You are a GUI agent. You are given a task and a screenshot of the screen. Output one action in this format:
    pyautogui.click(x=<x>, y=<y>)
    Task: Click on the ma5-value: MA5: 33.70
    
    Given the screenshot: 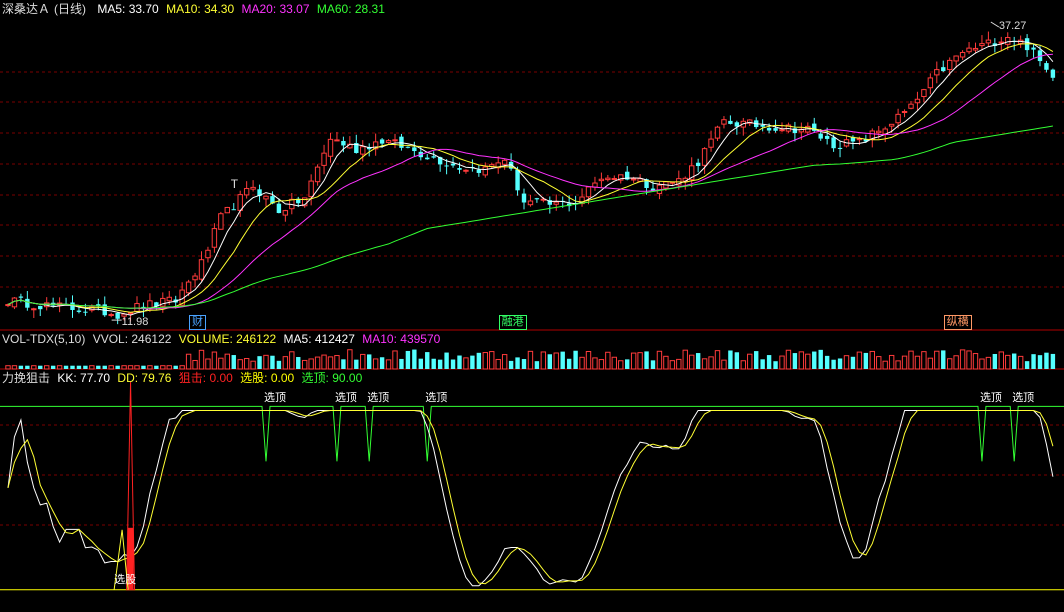 What is the action you would take?
    pyautogui.click(x=128, y=9)
    